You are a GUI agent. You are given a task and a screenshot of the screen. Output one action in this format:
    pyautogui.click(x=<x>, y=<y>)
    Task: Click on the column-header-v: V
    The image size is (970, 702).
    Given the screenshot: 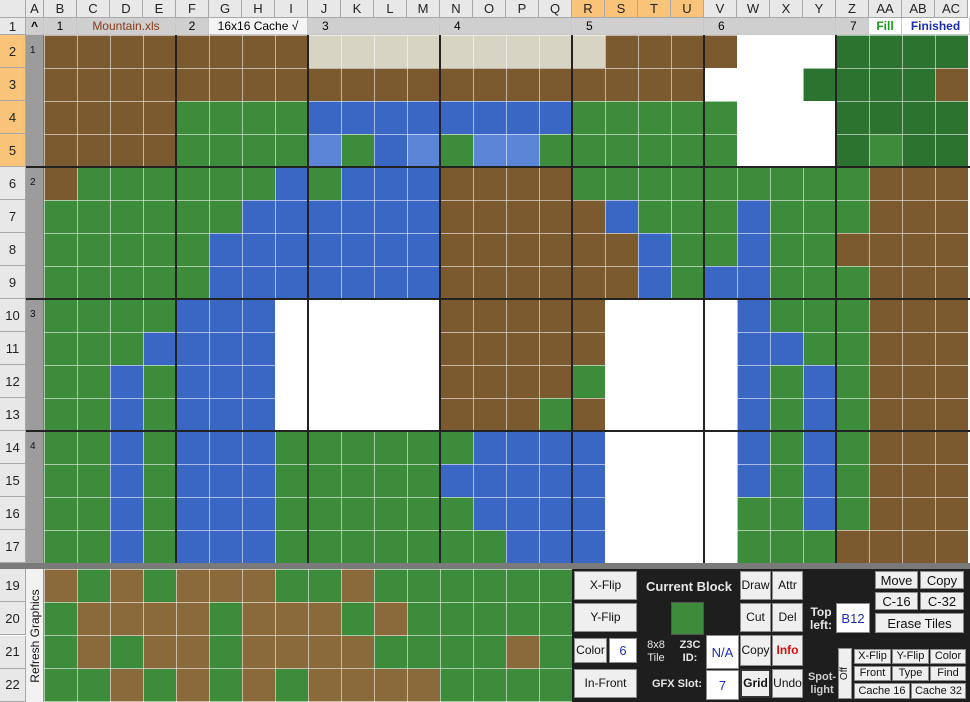 What is the action you would take?
    pyautogui.click(x=720, y=9)
    